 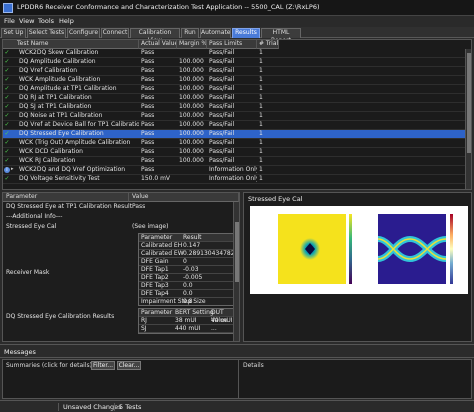 What do you see at coordinates (192, 44) in the screenshot?
I see `col-margin: Margin %` at bounding box center [192, 44].